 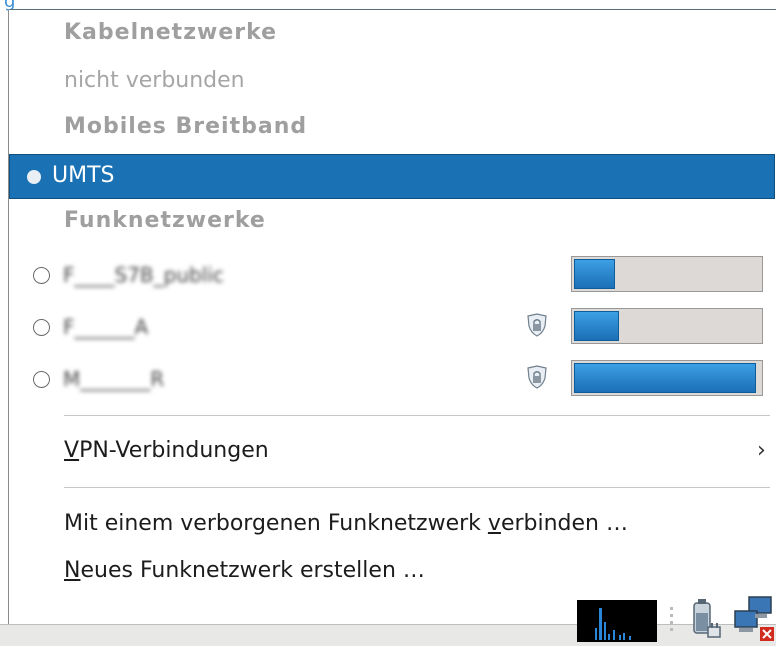 I want to click on top-strip: g, so click(x=388, y=6).